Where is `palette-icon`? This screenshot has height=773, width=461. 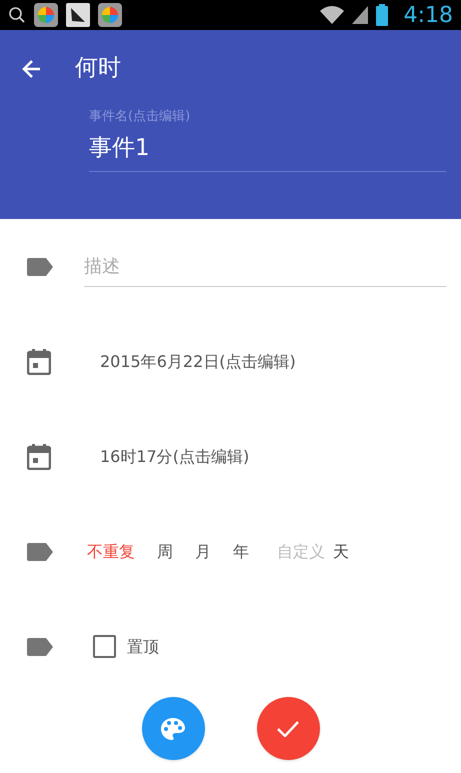 palette-icon is located at coordinates (173, 729).